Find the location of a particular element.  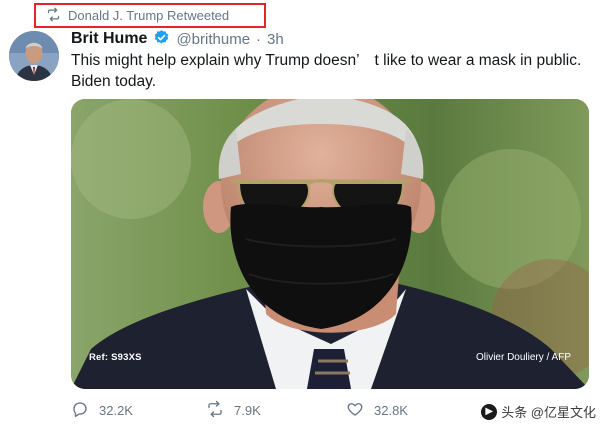

retweet-button: 7.9K is located at coordinates (233, 410).